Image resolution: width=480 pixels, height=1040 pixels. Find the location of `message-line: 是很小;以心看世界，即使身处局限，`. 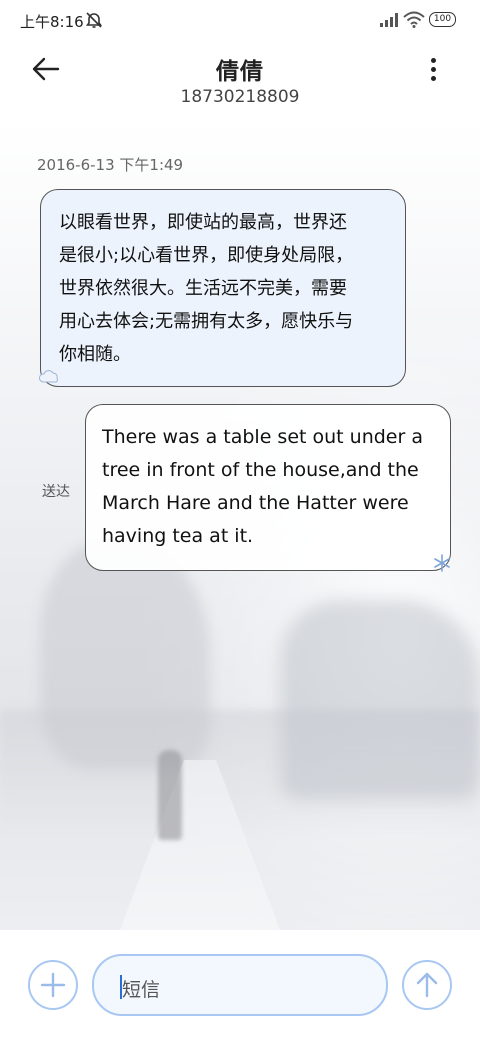

message-line: 是很小;以心看世界，即使身处局限， is located at coordinates (206, 255).